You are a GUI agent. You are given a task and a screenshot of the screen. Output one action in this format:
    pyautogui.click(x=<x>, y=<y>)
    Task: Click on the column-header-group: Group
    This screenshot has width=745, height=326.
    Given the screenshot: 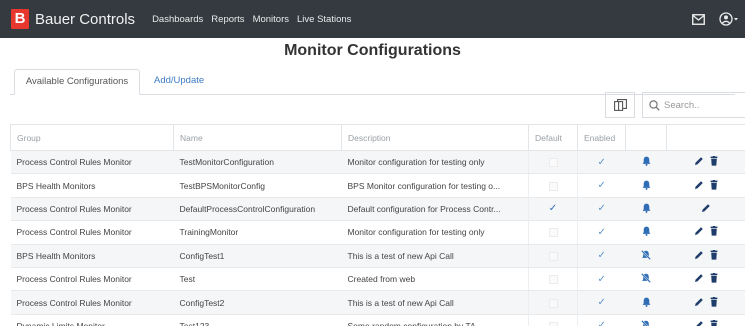 What is the action you would take?
    pyautogui.click(x=92, y=137)
    